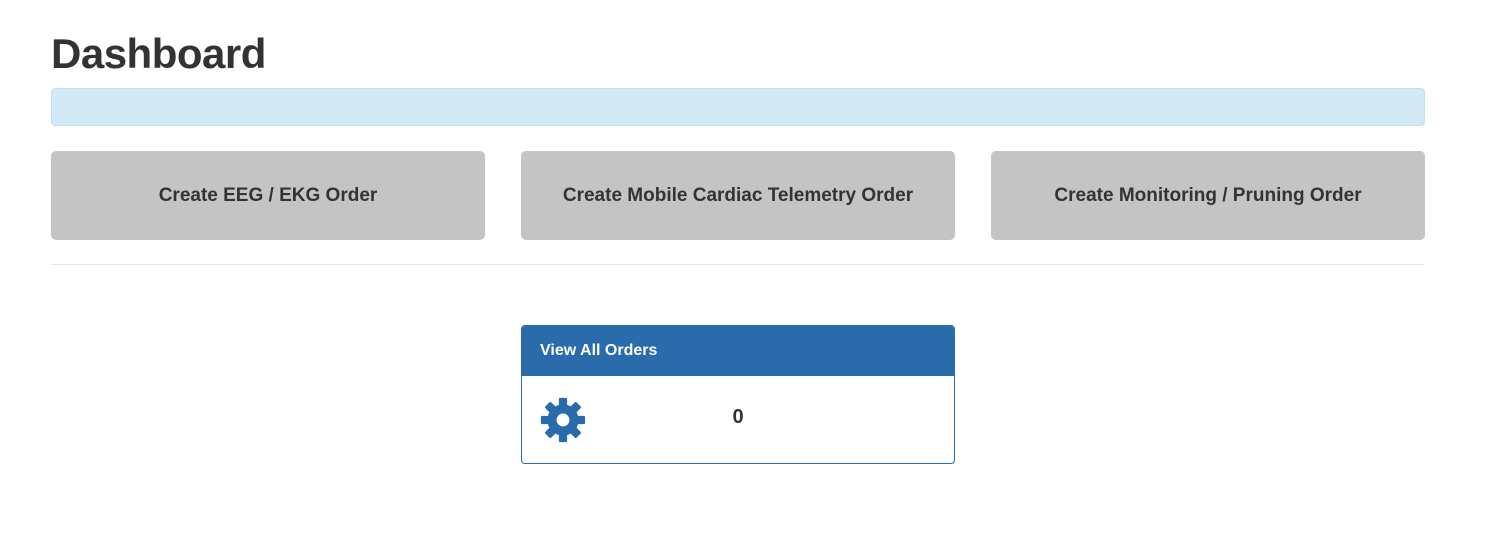  I want to click on view-all-orders-panel: View All Orders 0, so click(738, 394).